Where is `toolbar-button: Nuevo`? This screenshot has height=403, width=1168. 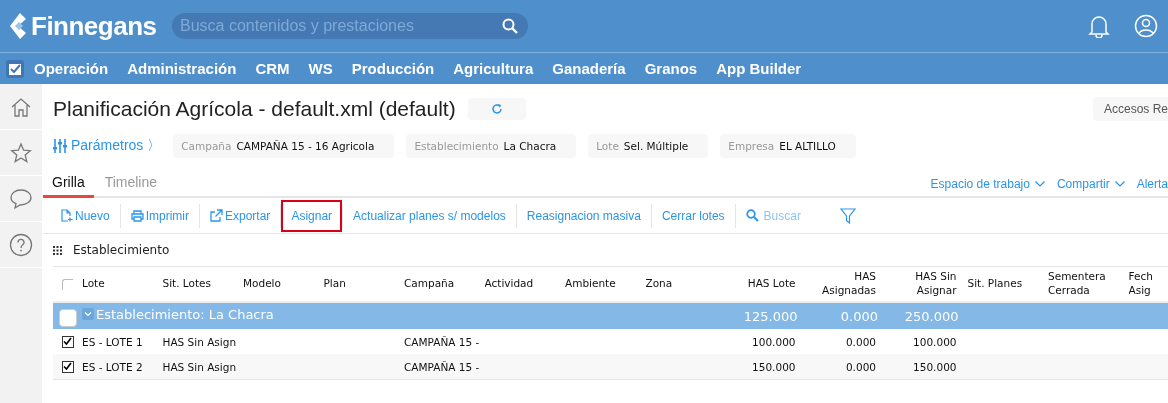
toolbar-button: Nuevo is located at coordinates (85, 215).